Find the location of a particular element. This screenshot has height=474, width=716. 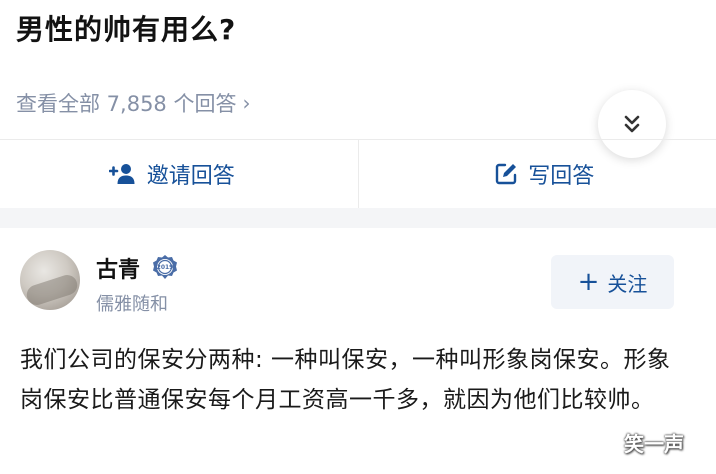

follow-button: + 关注 is located at coordinates (612, 282).